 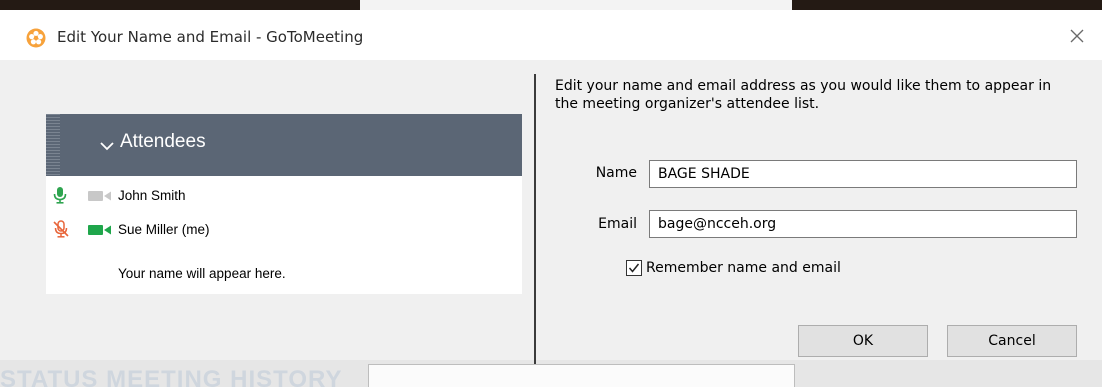 I want to click on vertical-divider, so click(x=535, y=219).